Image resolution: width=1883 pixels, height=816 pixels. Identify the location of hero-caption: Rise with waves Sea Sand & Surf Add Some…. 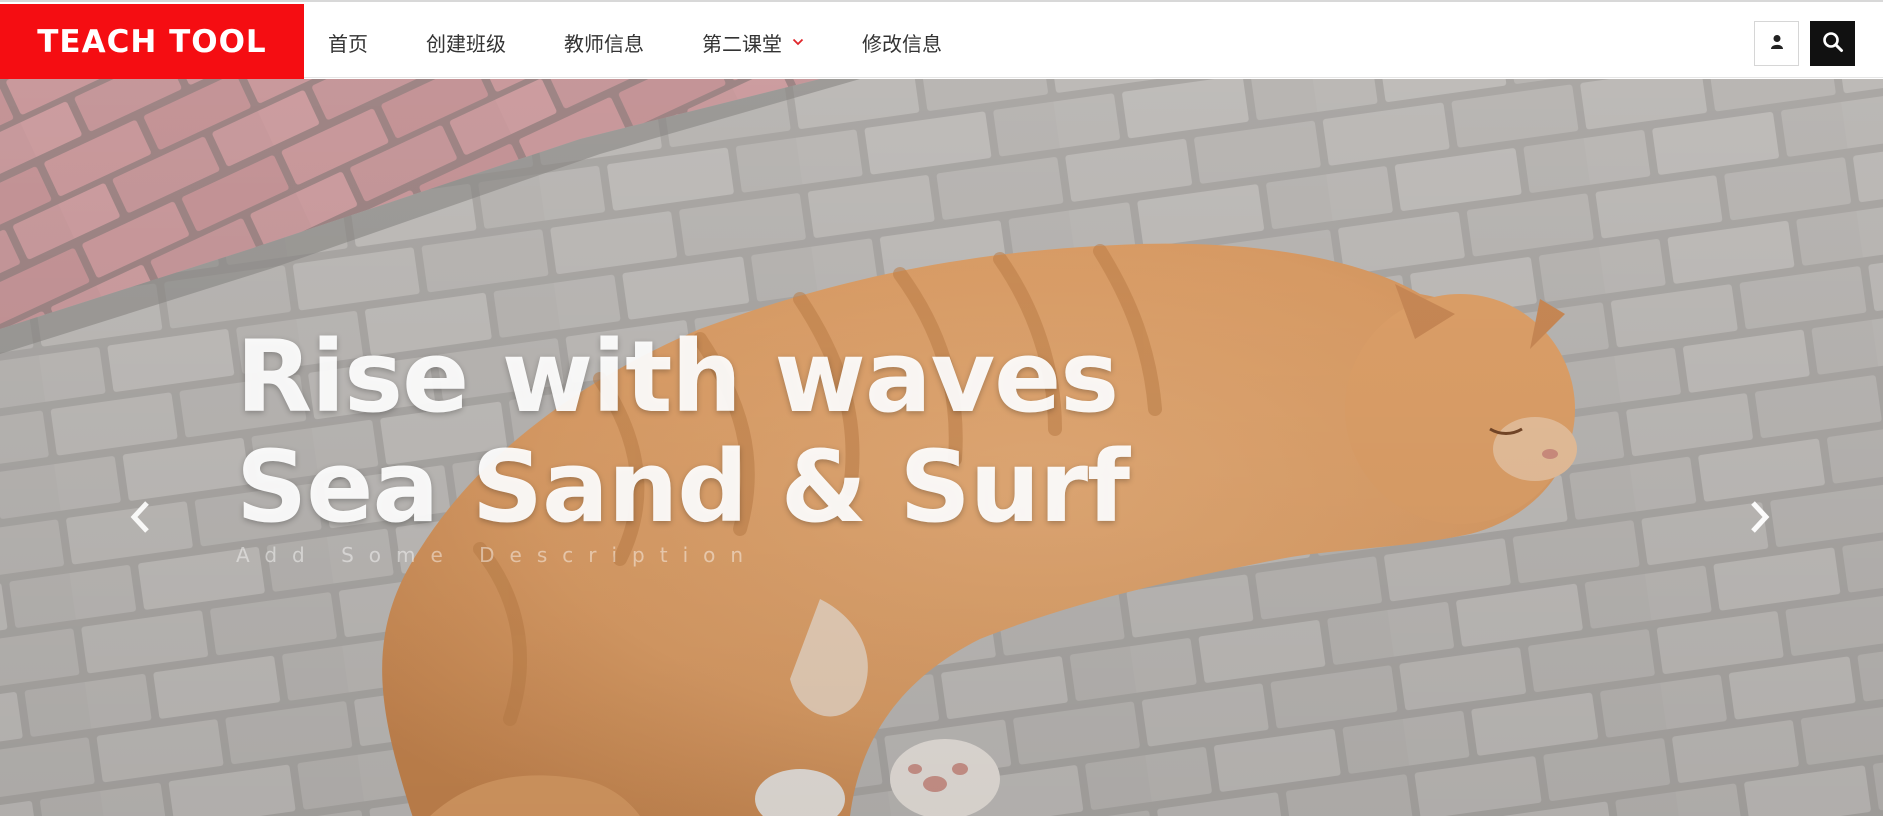
(683, 444).